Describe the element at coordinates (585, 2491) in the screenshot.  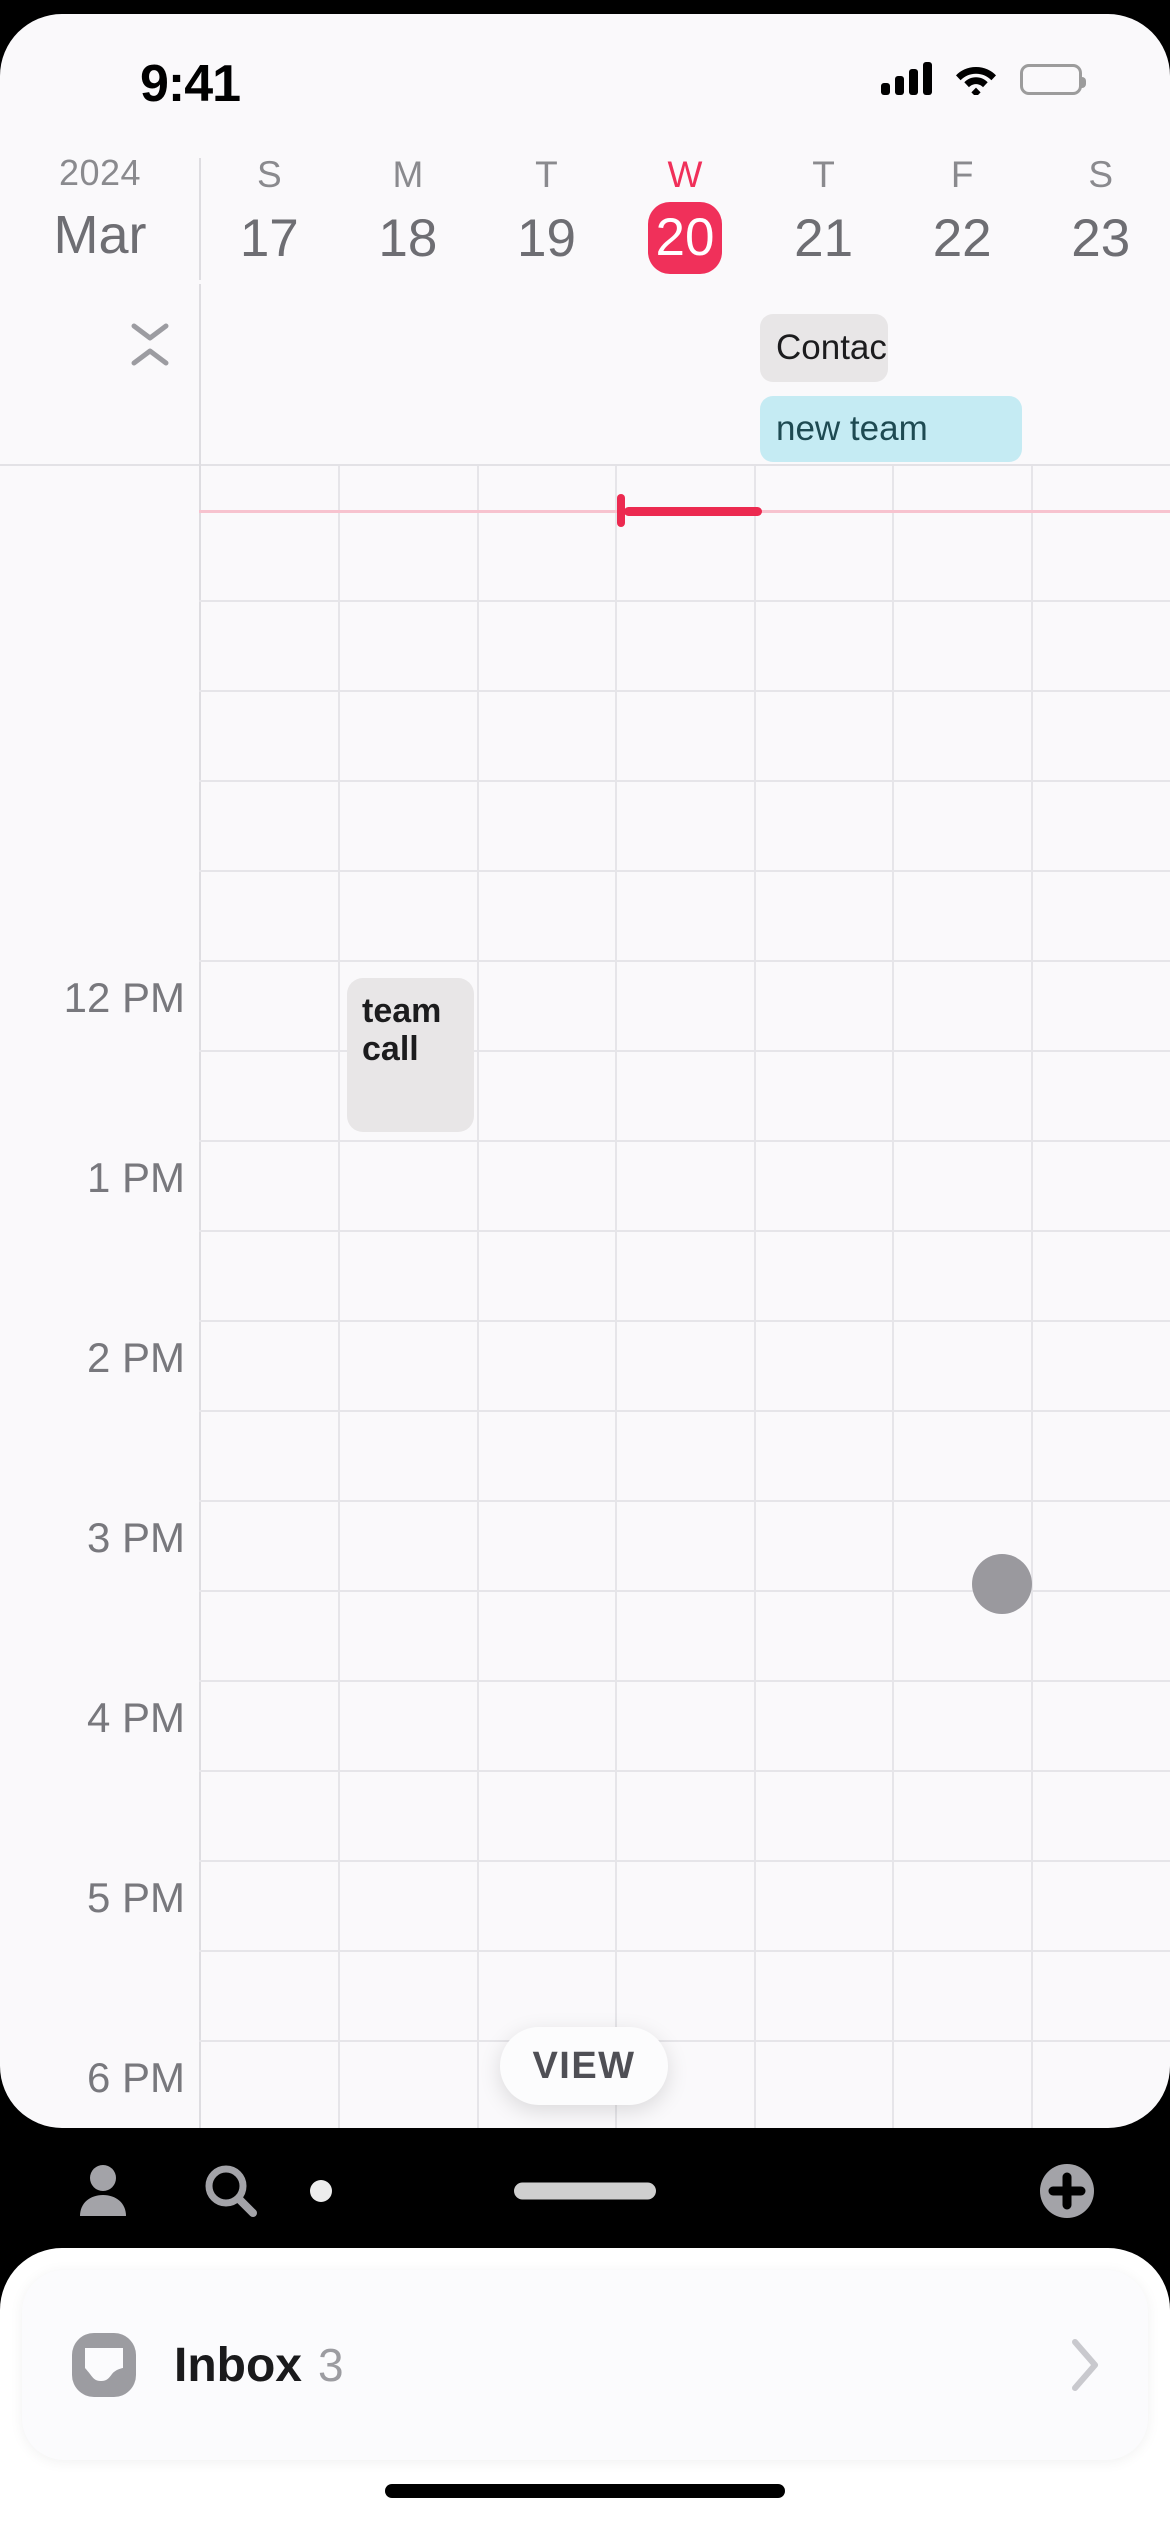
I see `home-indicator` at that location.